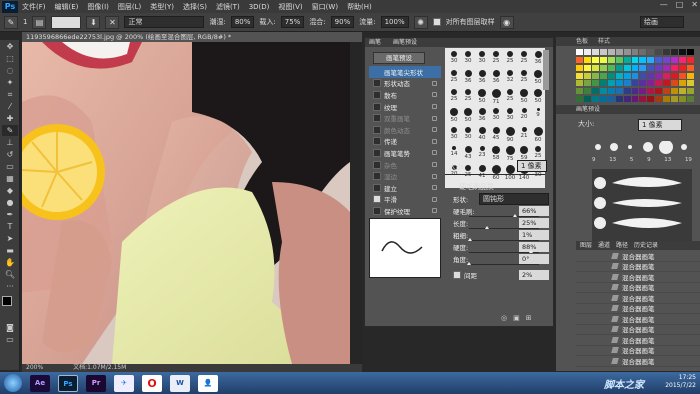 Image resolution: width=700 pixels, height=394 pixels. Describe the element at coordinates (454, 151) in the screenshot. I see `brush-tip: 14` at that location.